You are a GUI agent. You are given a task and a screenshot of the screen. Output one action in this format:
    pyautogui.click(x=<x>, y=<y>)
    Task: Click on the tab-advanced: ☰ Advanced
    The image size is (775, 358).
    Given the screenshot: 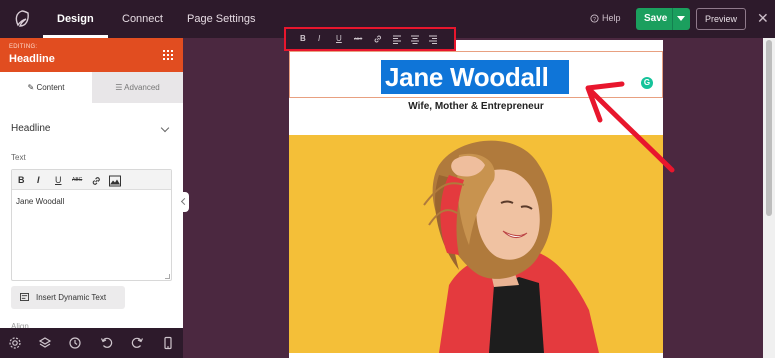 What is the action you would take?
    pyautogui.click(x=137, y=87)
    